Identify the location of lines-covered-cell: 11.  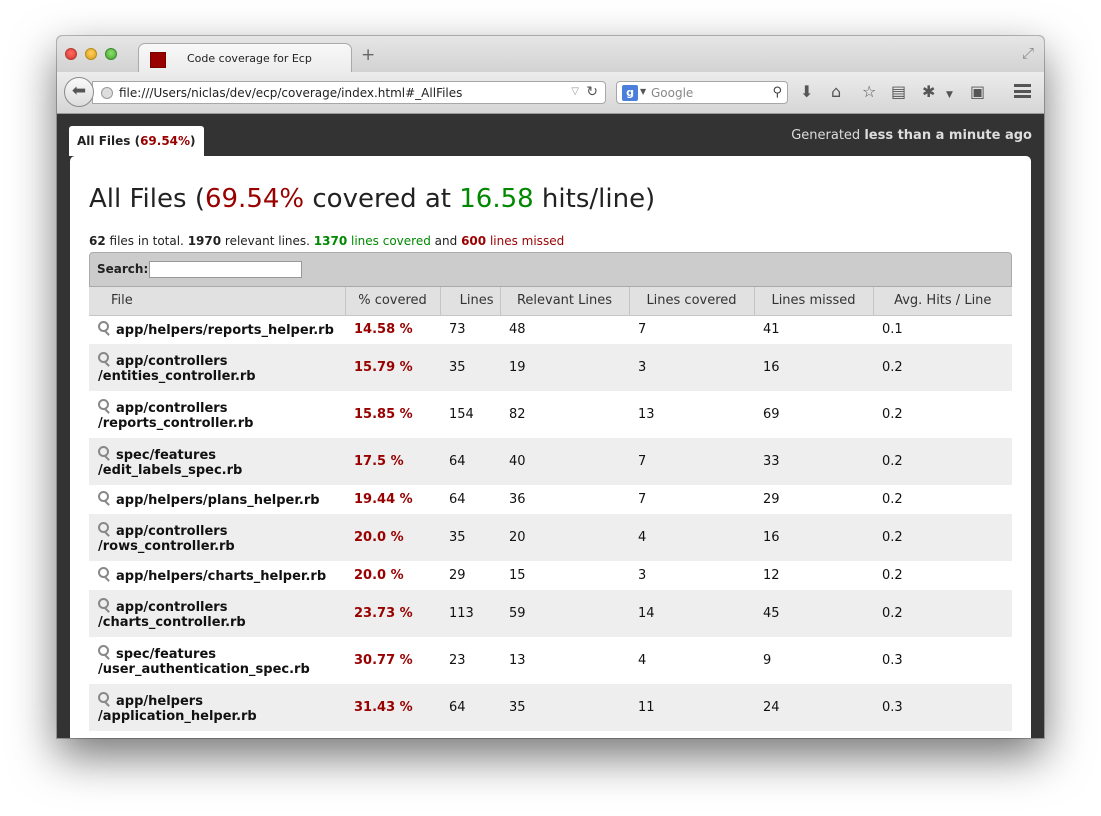
(691, 707).